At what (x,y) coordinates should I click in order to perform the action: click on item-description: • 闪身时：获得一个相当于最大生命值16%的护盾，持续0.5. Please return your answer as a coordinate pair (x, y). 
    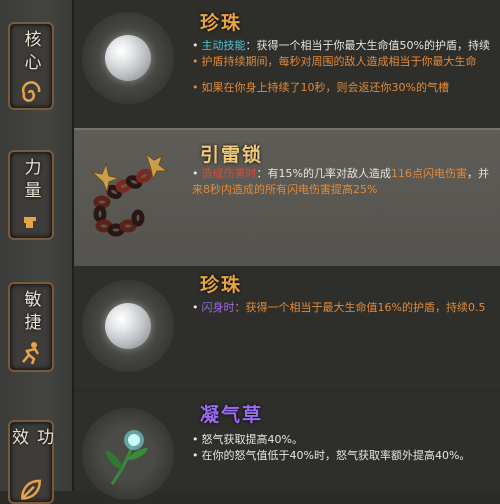
    Looking at the image, I should click on (338, 308).